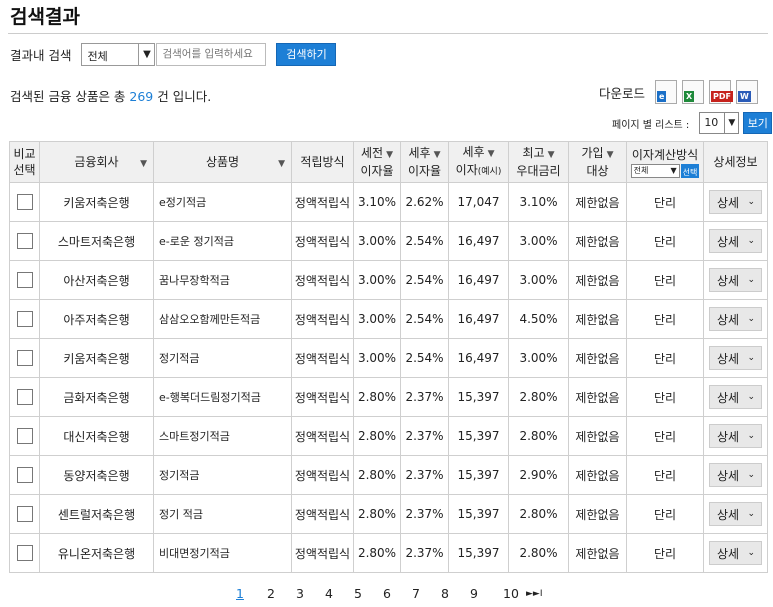  I want to click on page-link: 3, so click(300, 593).